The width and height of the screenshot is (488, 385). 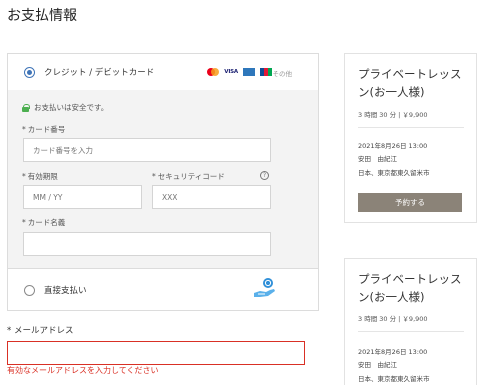 What do you see at coordinates (42, 16) in the screenshot?
I see `page-title: お支払情報` at bounding box center [42, 16].